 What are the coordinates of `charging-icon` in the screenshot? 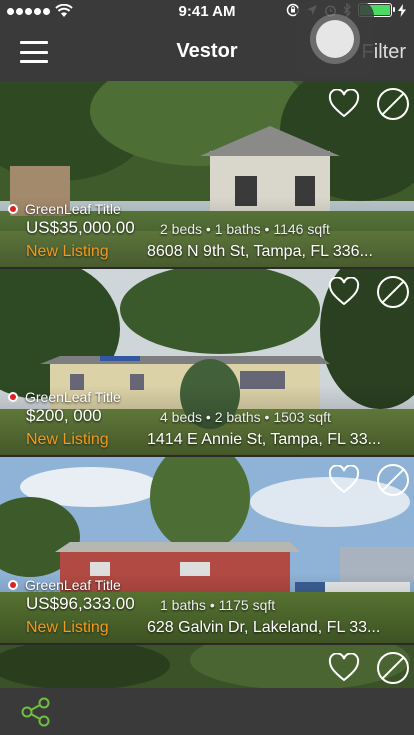 It's located at (402, 10).